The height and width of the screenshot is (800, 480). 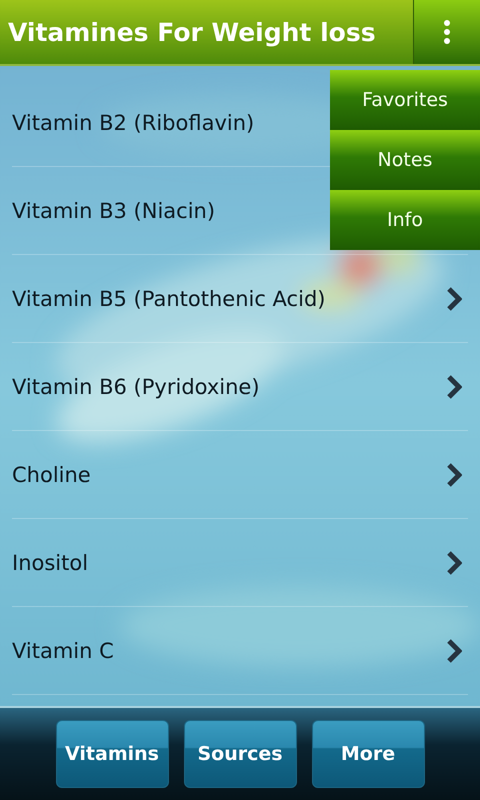 What do you see at coordinates (112, 754) in the screenshot?
I see `nav-button: Vitamins` at bounding box center [112, 754].